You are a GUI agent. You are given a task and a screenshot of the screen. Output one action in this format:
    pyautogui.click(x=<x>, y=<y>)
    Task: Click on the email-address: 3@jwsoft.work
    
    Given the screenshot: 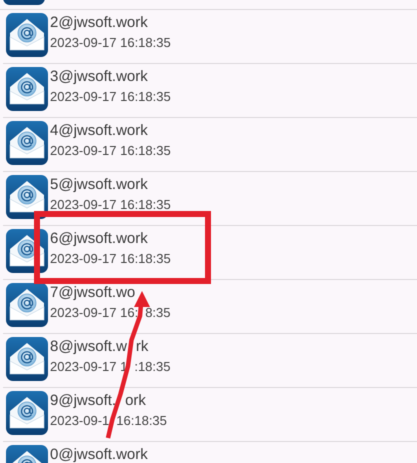 What is the action you would take?
    pyautogui.click(x=99, y=76)
    